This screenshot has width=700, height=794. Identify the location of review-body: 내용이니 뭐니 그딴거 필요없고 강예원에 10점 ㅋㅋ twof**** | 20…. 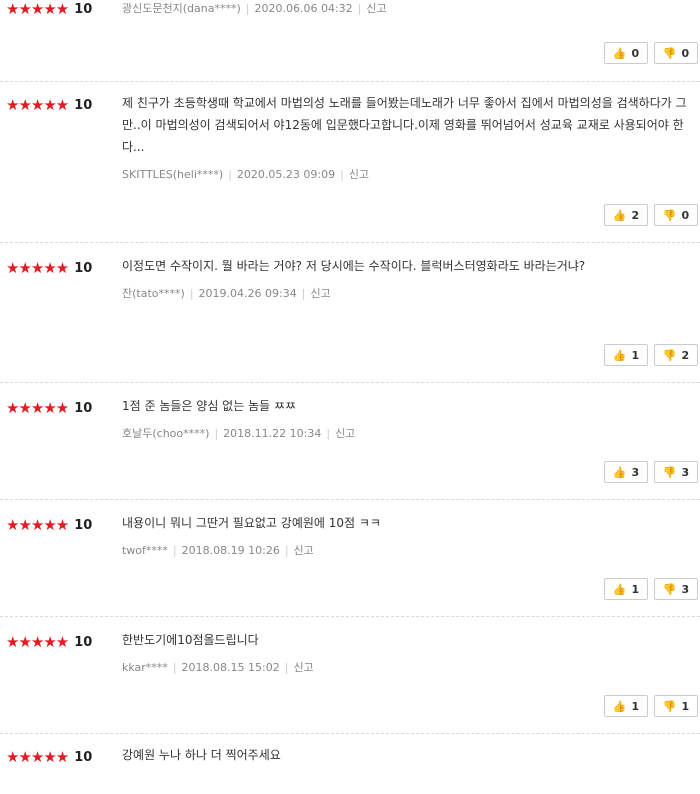
(408, 535).